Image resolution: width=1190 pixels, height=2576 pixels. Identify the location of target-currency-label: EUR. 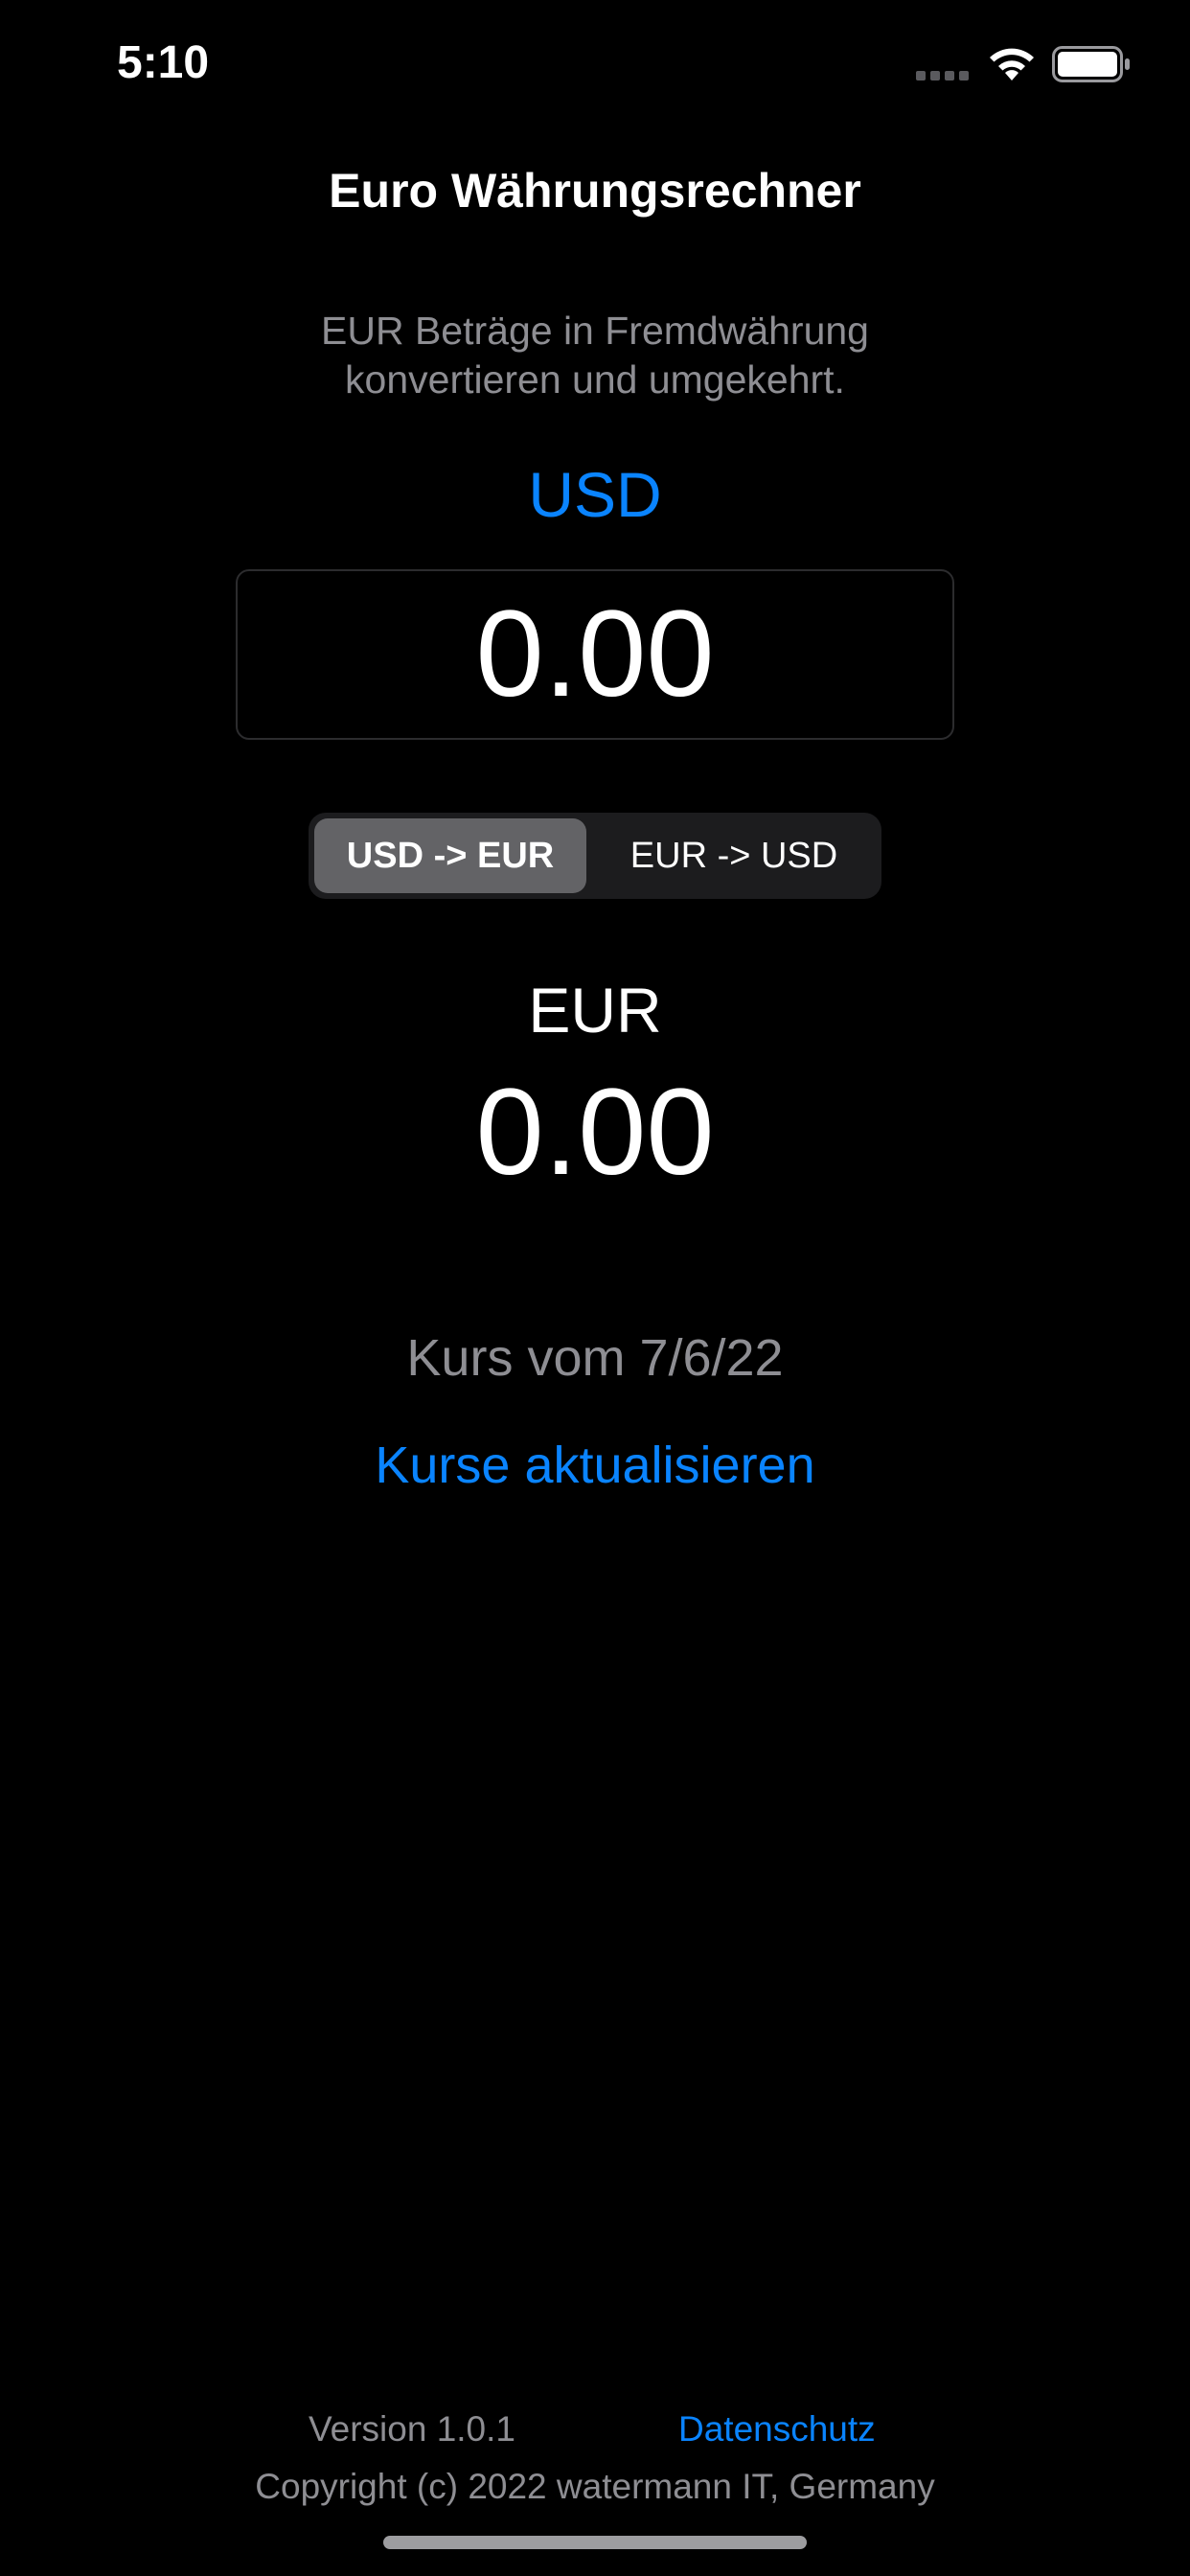
(595, 1010).